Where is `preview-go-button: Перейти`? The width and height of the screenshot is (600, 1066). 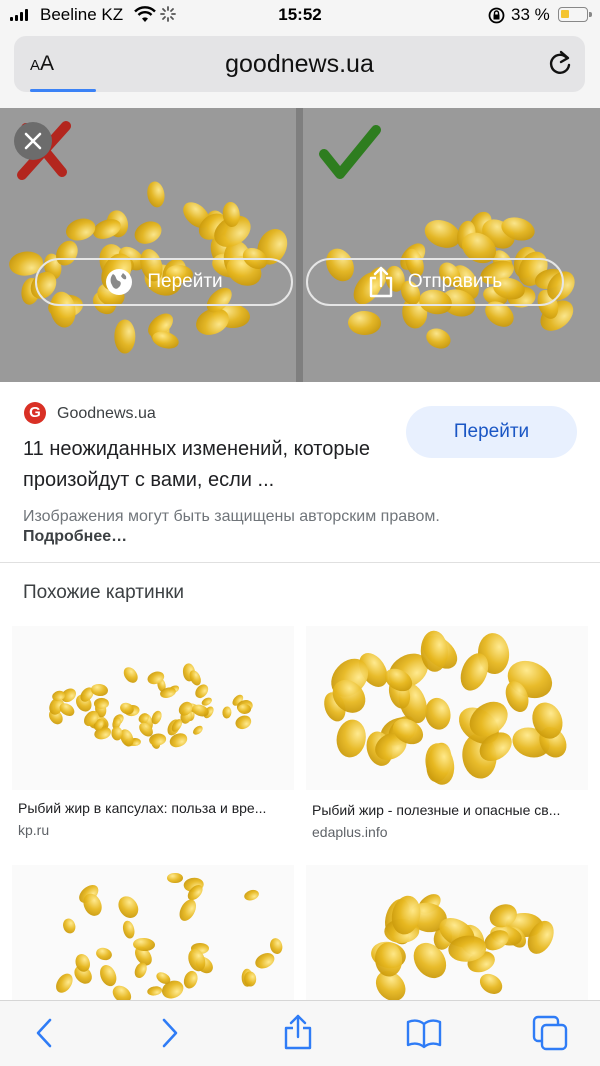
preview-go-button: Перейти is located at coordinates (164, 282).